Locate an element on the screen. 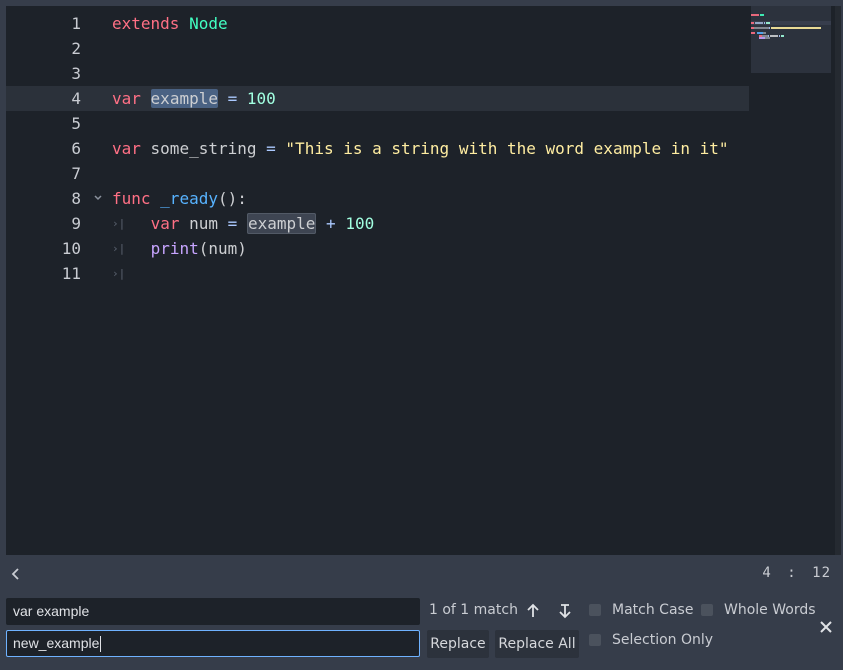 The height and width of the screenshot is (670, 843). cursor-column: 12 is located at coordinates (821, 573).